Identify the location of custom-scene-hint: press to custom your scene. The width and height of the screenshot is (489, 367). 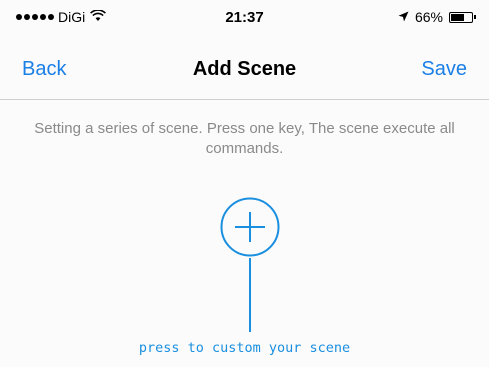
(244, 348).